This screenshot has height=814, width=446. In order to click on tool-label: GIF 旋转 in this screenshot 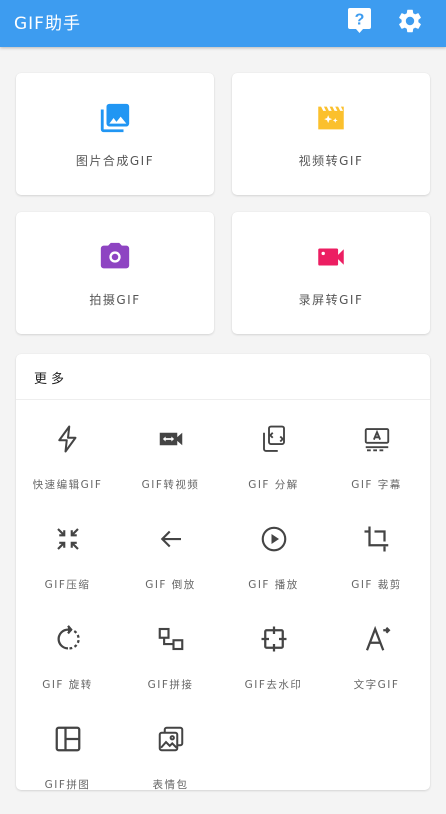, I will do `click(67, 685)`.